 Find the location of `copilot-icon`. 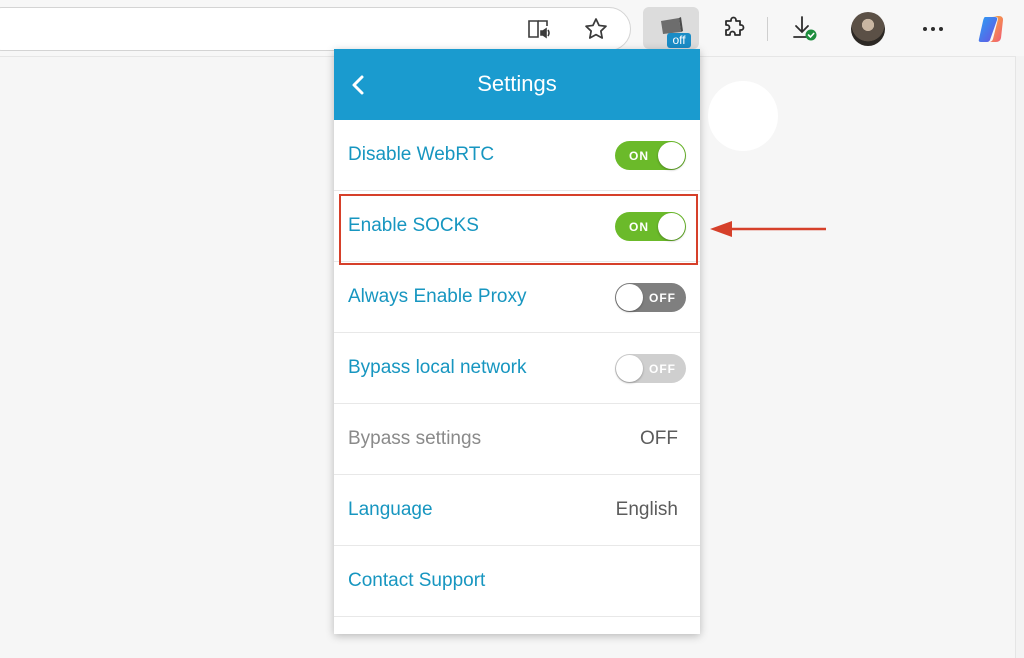

copilot-icon is located at coordinates (992, 29).